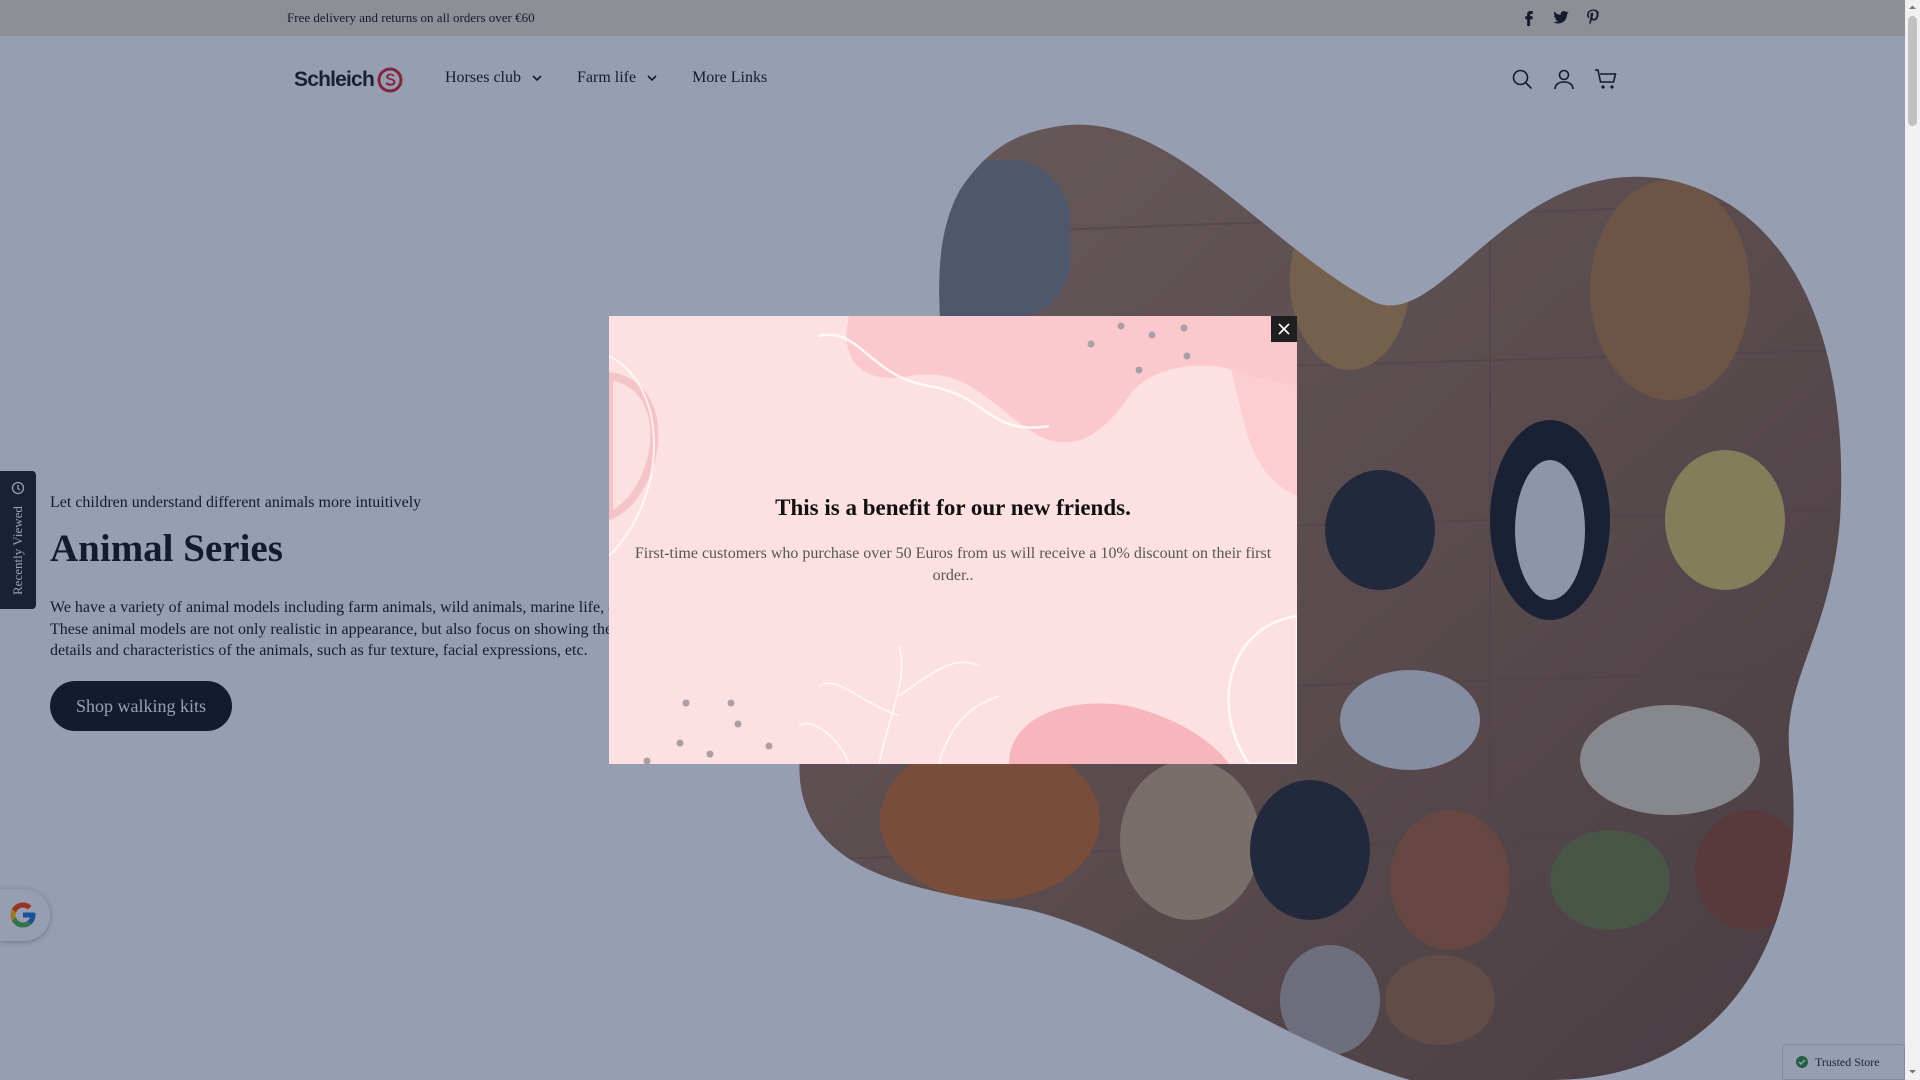 This screenshot has height=1080, width=1920. Describe the element at coordinates (1912, 1071) in the screenshot. I see `scroll-down-arrow-icon` at that location.